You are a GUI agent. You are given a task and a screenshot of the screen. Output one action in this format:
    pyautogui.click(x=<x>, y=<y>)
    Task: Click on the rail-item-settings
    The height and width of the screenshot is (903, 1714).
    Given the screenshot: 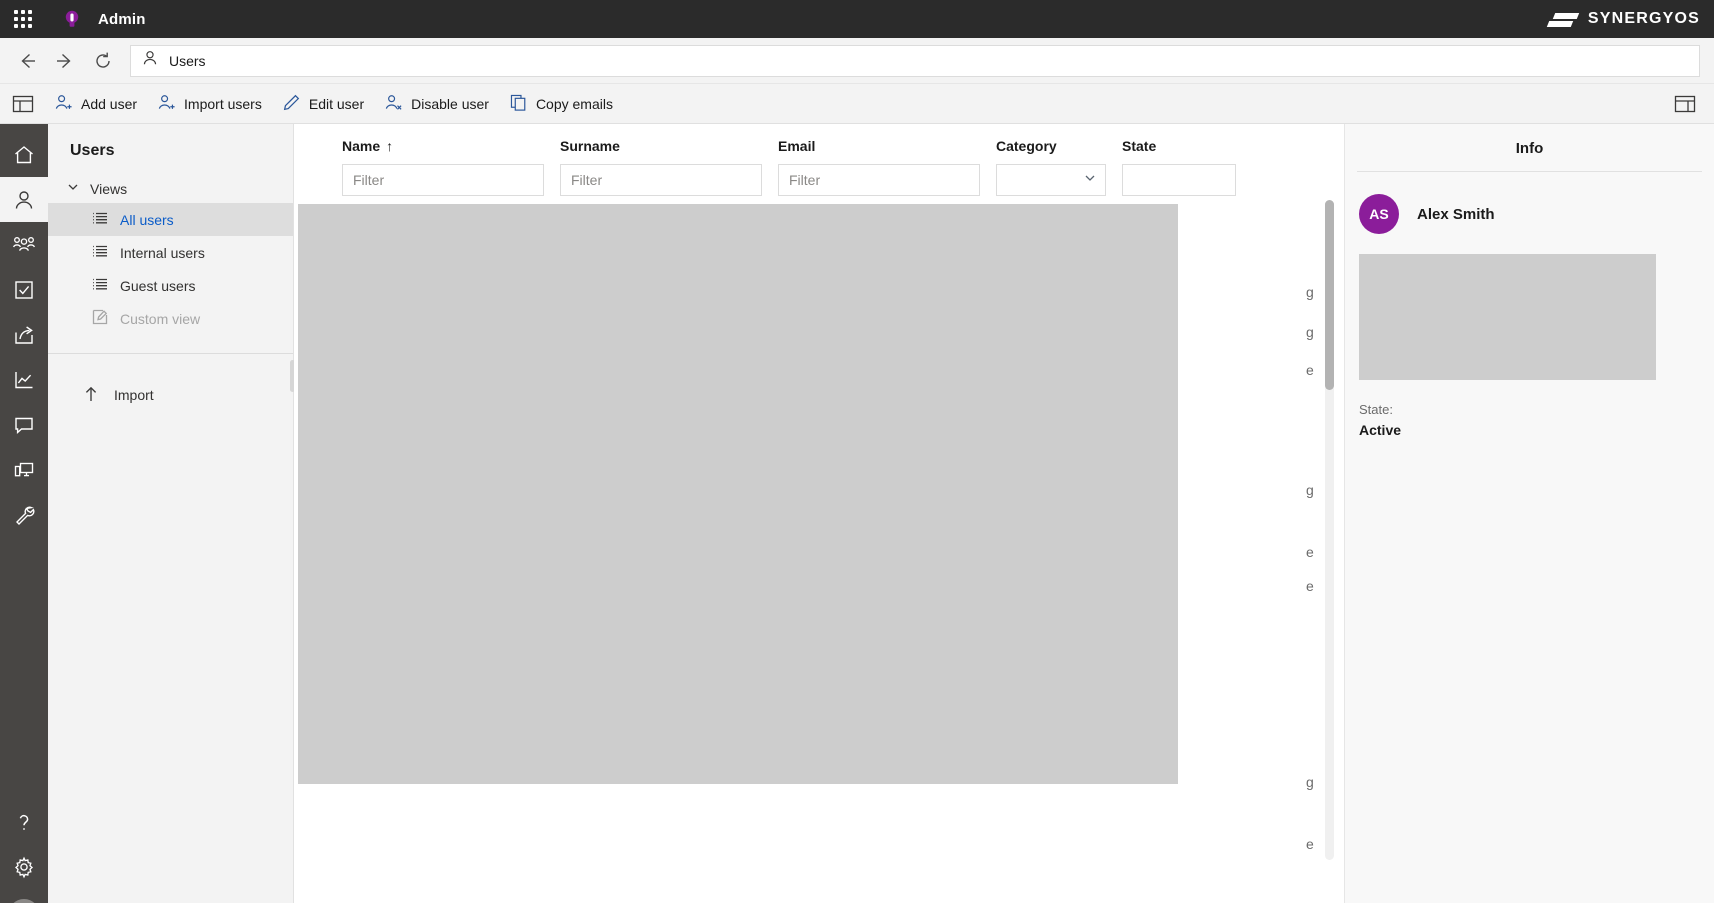 What is the action you would take?
    pyautogui.click(x=24, y=866)
    